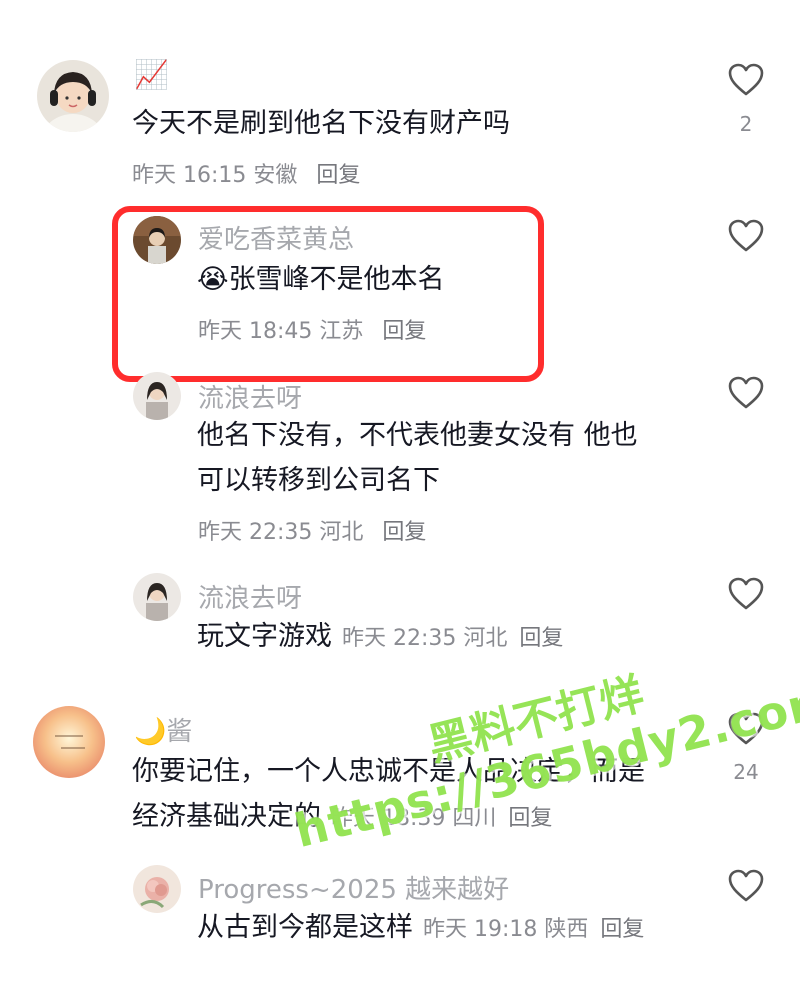 This screenshot has height=997, width=800. Describe the element at coordinates (388, 818) in the screenshot. I see `comment-time: 昨天 18:39` at that location.